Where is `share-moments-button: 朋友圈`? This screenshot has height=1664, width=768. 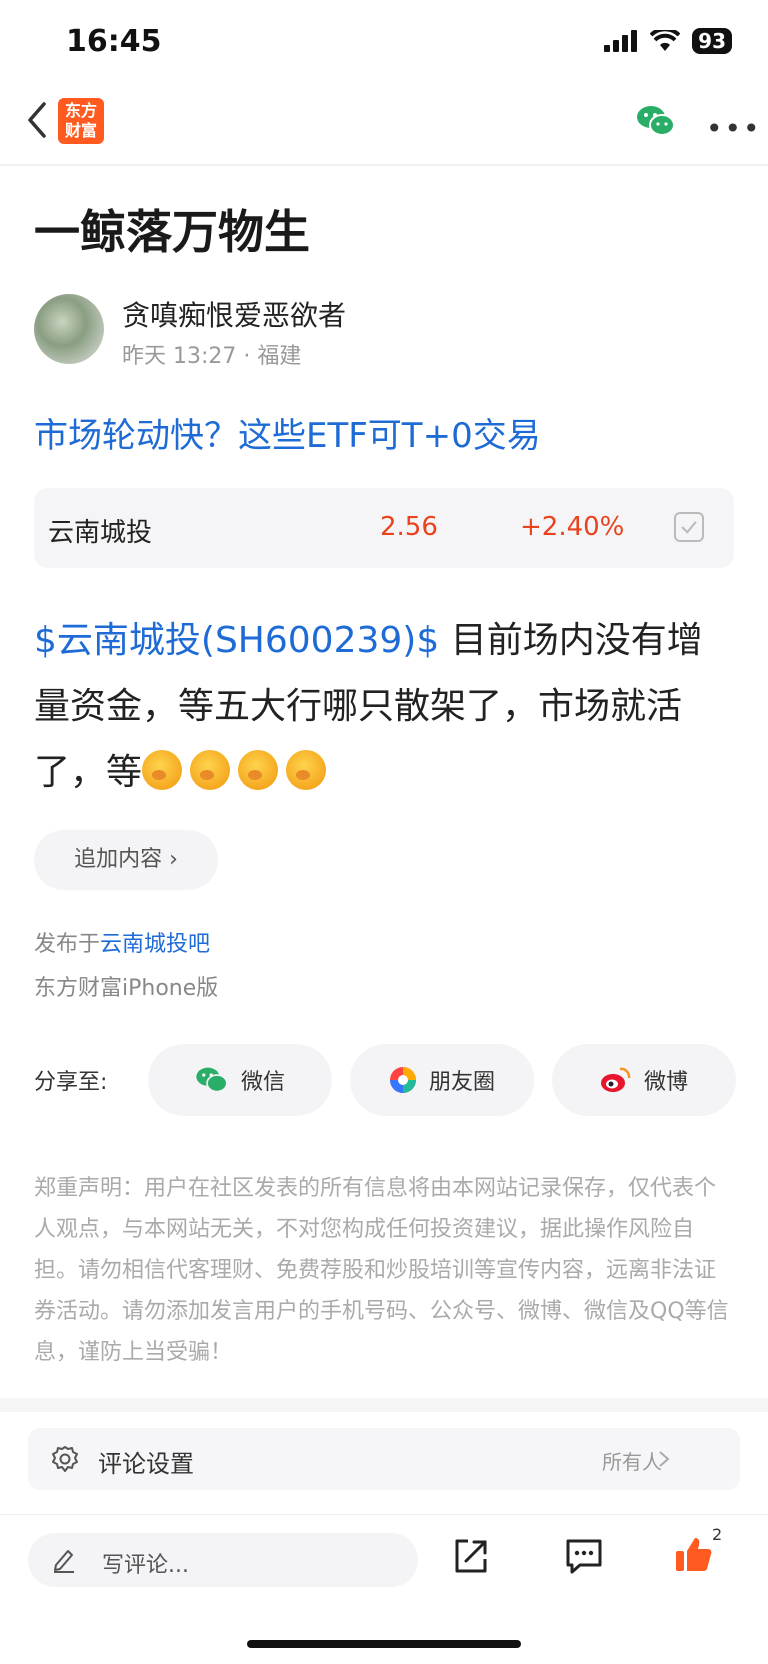 share-moments-button: 朋友圈 is located at coordinates (442, 1080).